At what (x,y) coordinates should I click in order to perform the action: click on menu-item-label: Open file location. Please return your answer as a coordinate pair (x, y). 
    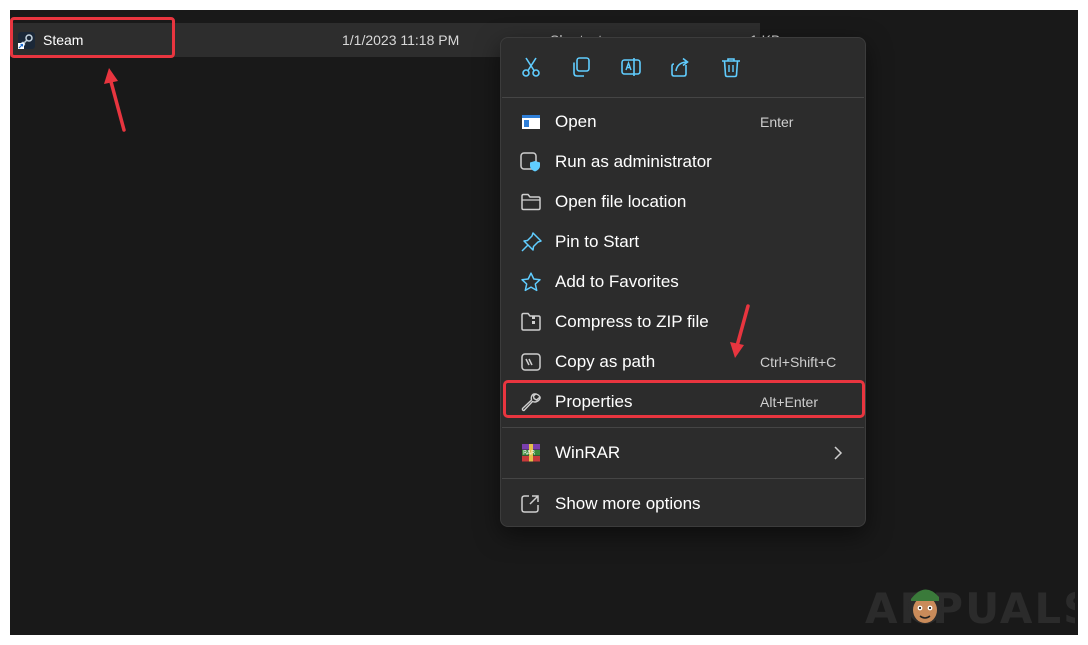
    Looking at the image, I should click on (621, 201).